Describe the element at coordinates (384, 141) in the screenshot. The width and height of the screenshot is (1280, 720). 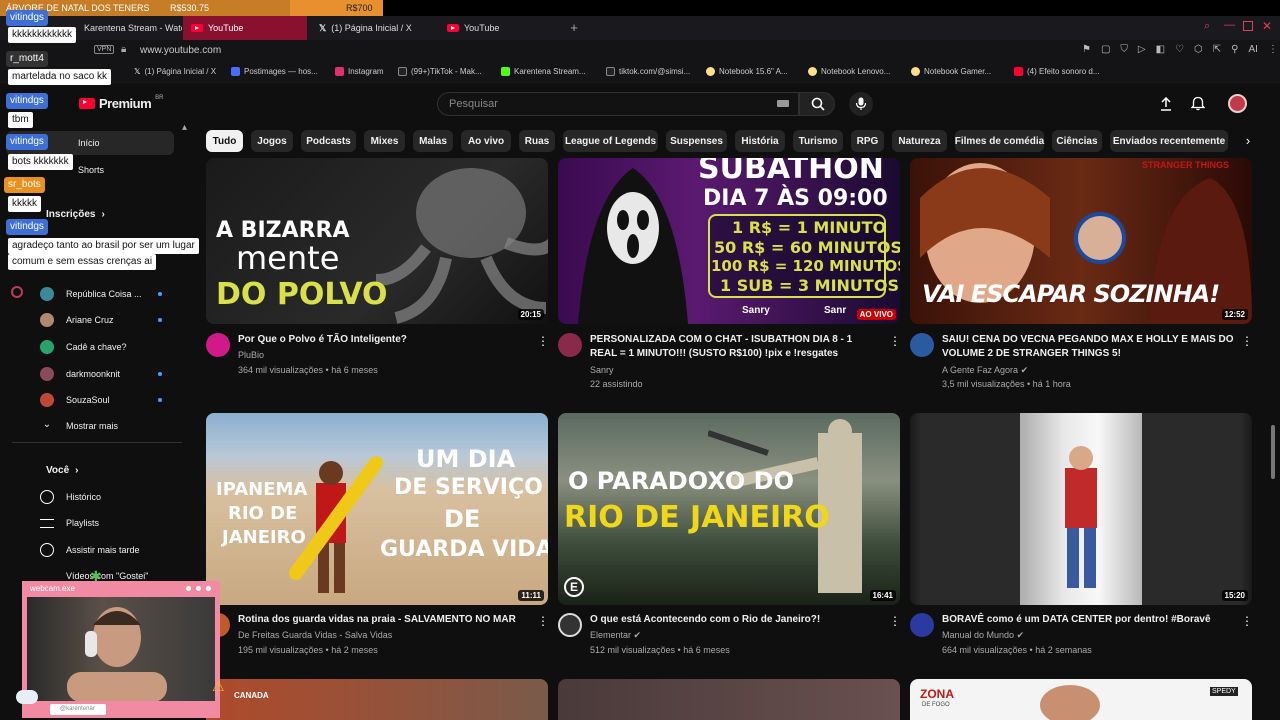
I see `chip-mixes: Mixes` at that location.